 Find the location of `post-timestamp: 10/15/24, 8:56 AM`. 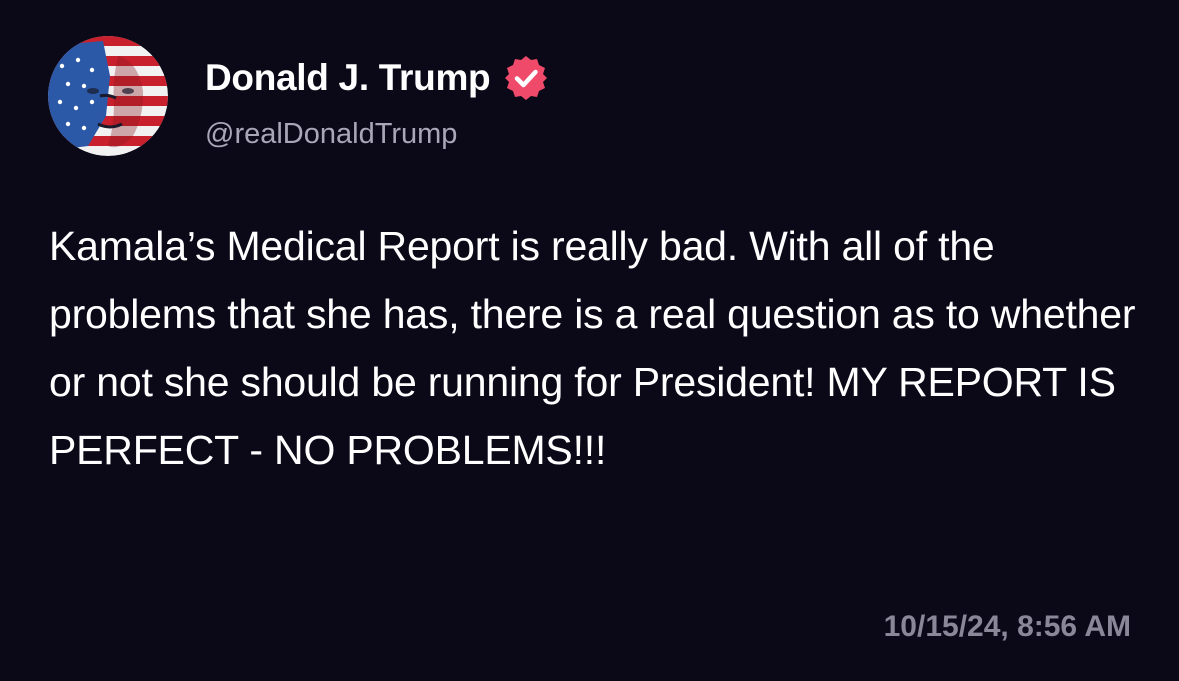

post-timestamp: 10/15/24, 8:56 AM is located at coordinates (1007, 627).